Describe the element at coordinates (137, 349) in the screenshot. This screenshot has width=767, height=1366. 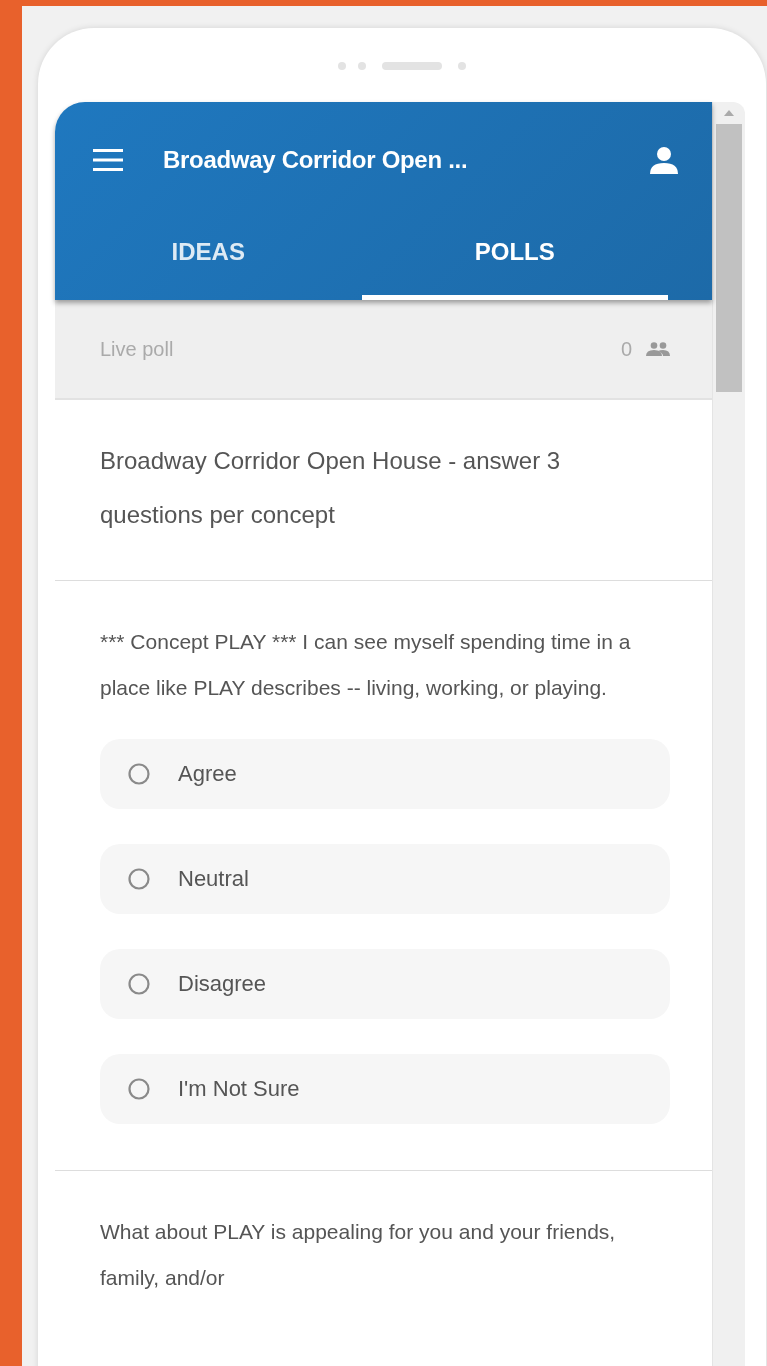
I see `poll-status-label: Live poll` at that location.